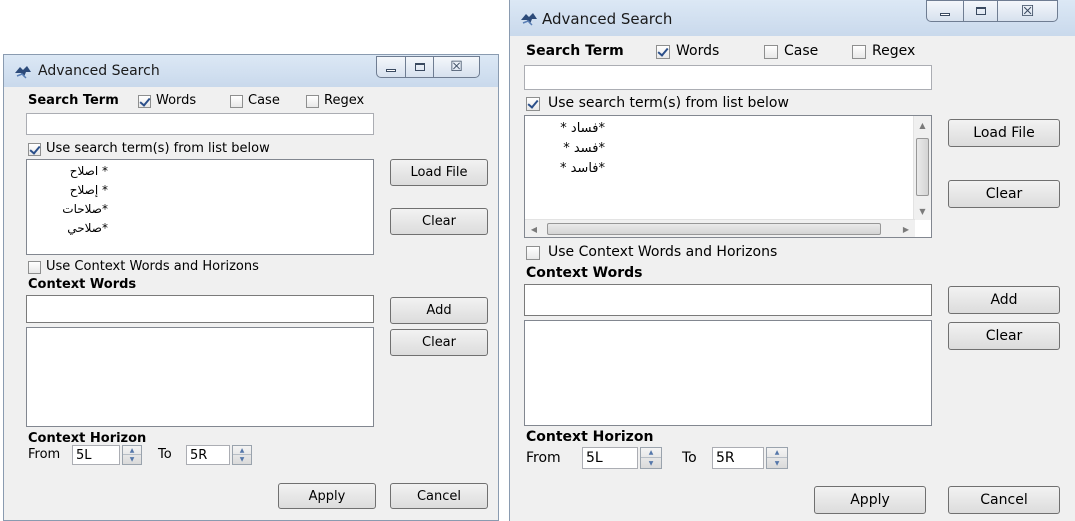  Describe the element at coordinates (534, 228) in the screenshot. I see `scroll-left-icon: ◀` at that location.